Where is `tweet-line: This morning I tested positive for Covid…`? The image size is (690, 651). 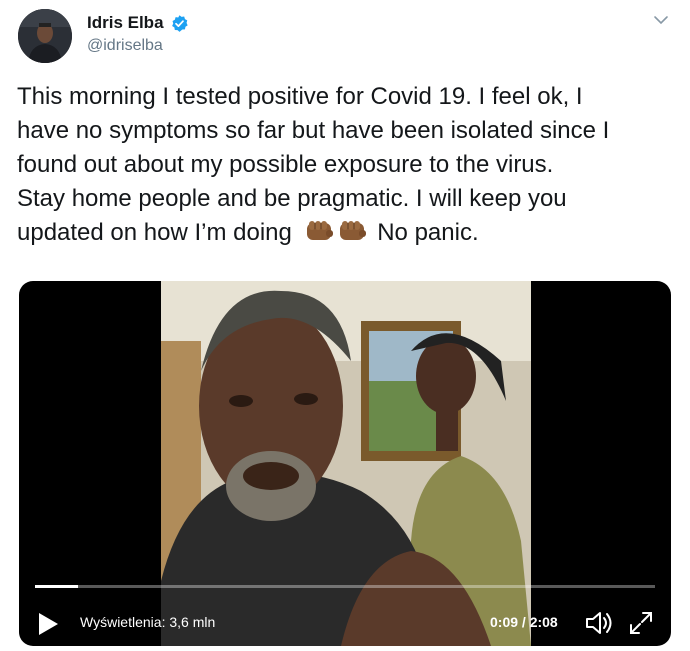
tweet-line: This morning I tested positive for Covid… is located at coordinates (300, 96).